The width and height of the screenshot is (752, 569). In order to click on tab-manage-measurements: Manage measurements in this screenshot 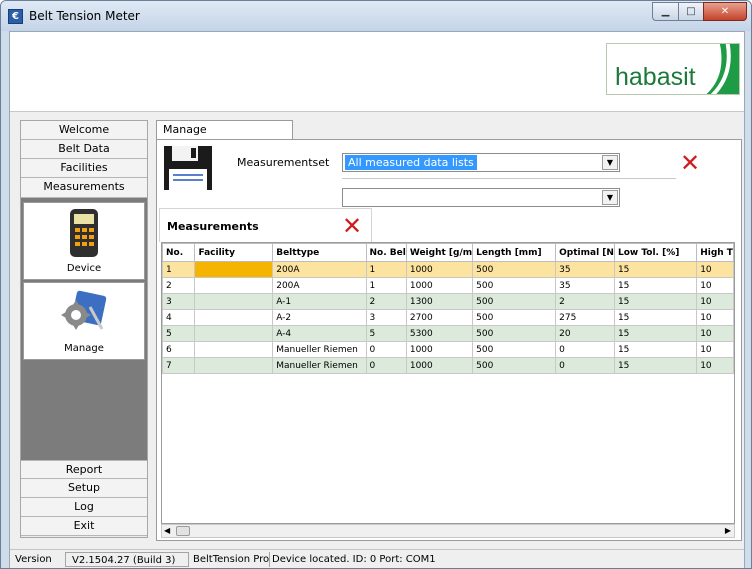, I will do `click(224, 137)`.